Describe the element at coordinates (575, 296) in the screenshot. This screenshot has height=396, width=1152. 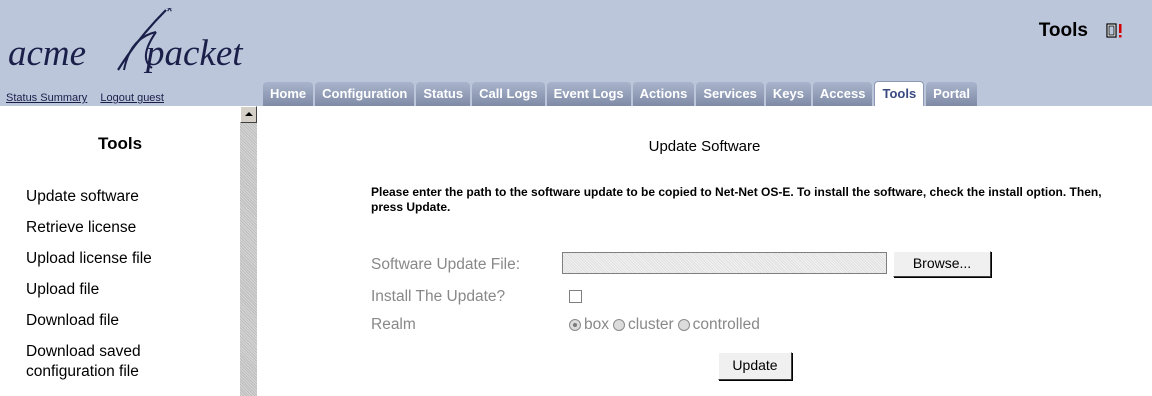
I see `install-update-checkbox` at that location.